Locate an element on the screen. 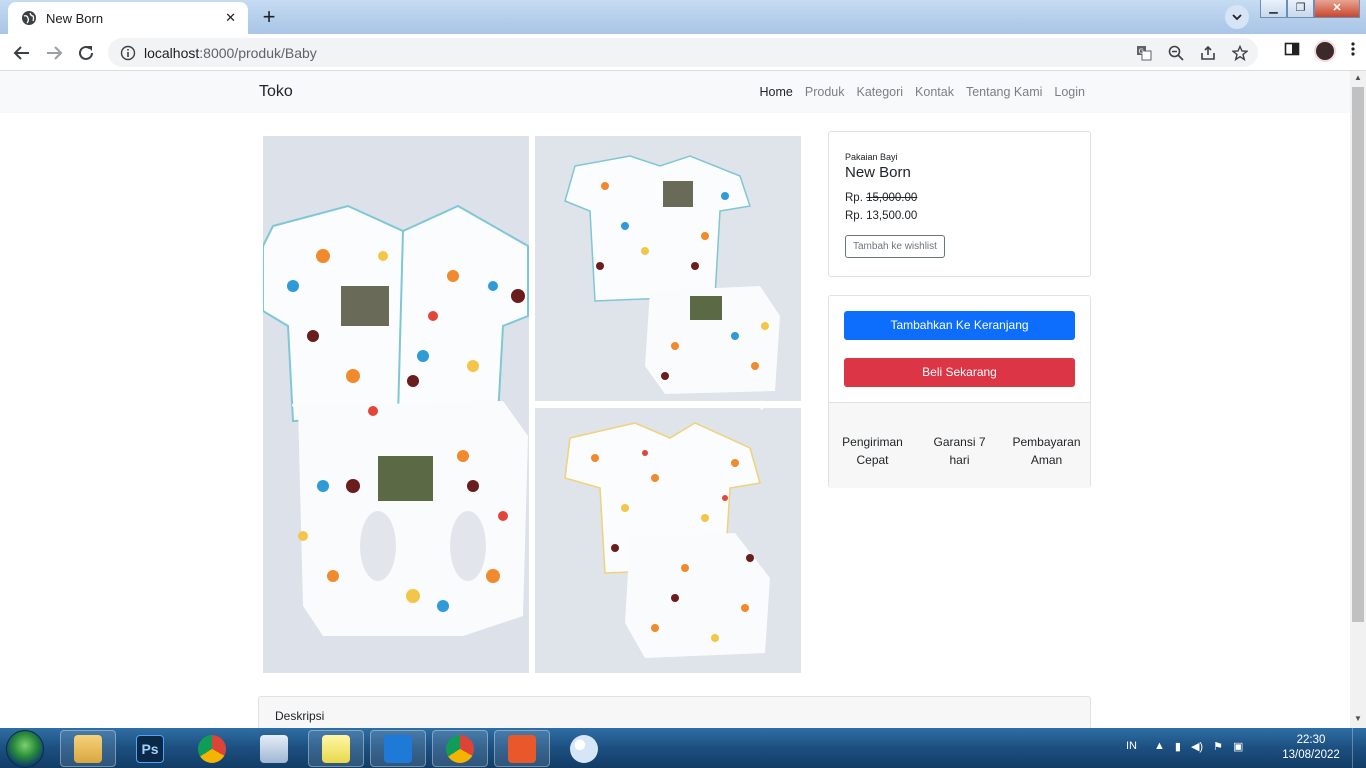 The width and height of the screenshot is (1366, 768). product-category: Pakaian Bayi is located at coordinates (871, 157).